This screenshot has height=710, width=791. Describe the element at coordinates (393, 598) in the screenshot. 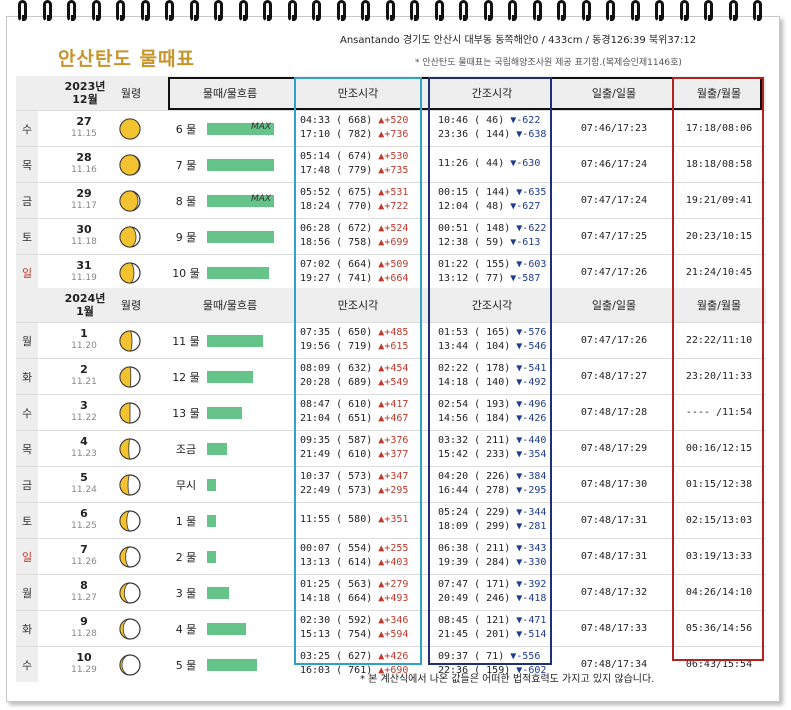

I see `tide-change: ▲+493` at that location.